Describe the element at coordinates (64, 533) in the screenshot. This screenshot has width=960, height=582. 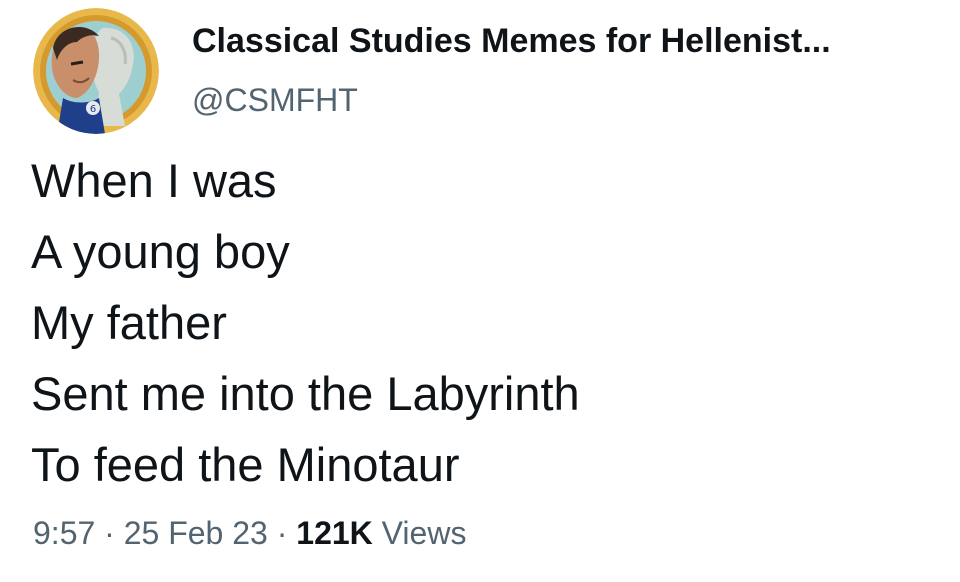
I see `tweet-time: 9:57` at that location.